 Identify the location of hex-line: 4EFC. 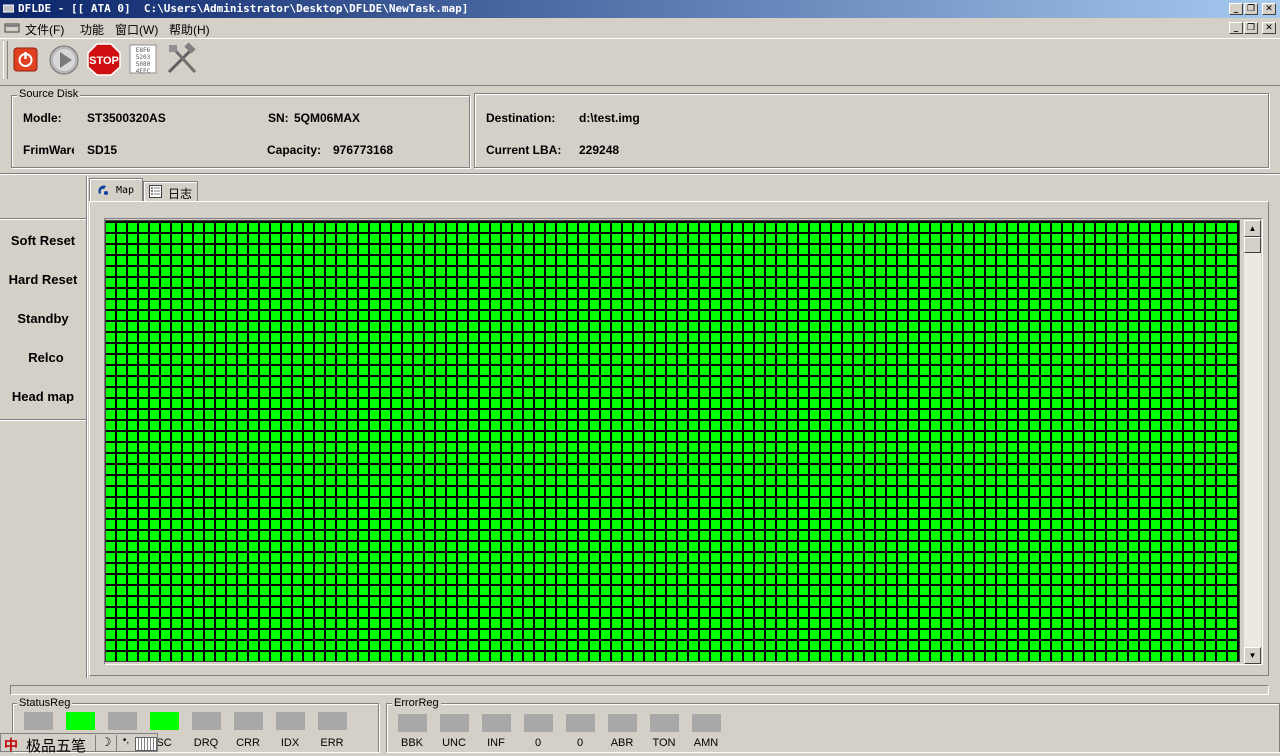
(143, 71).